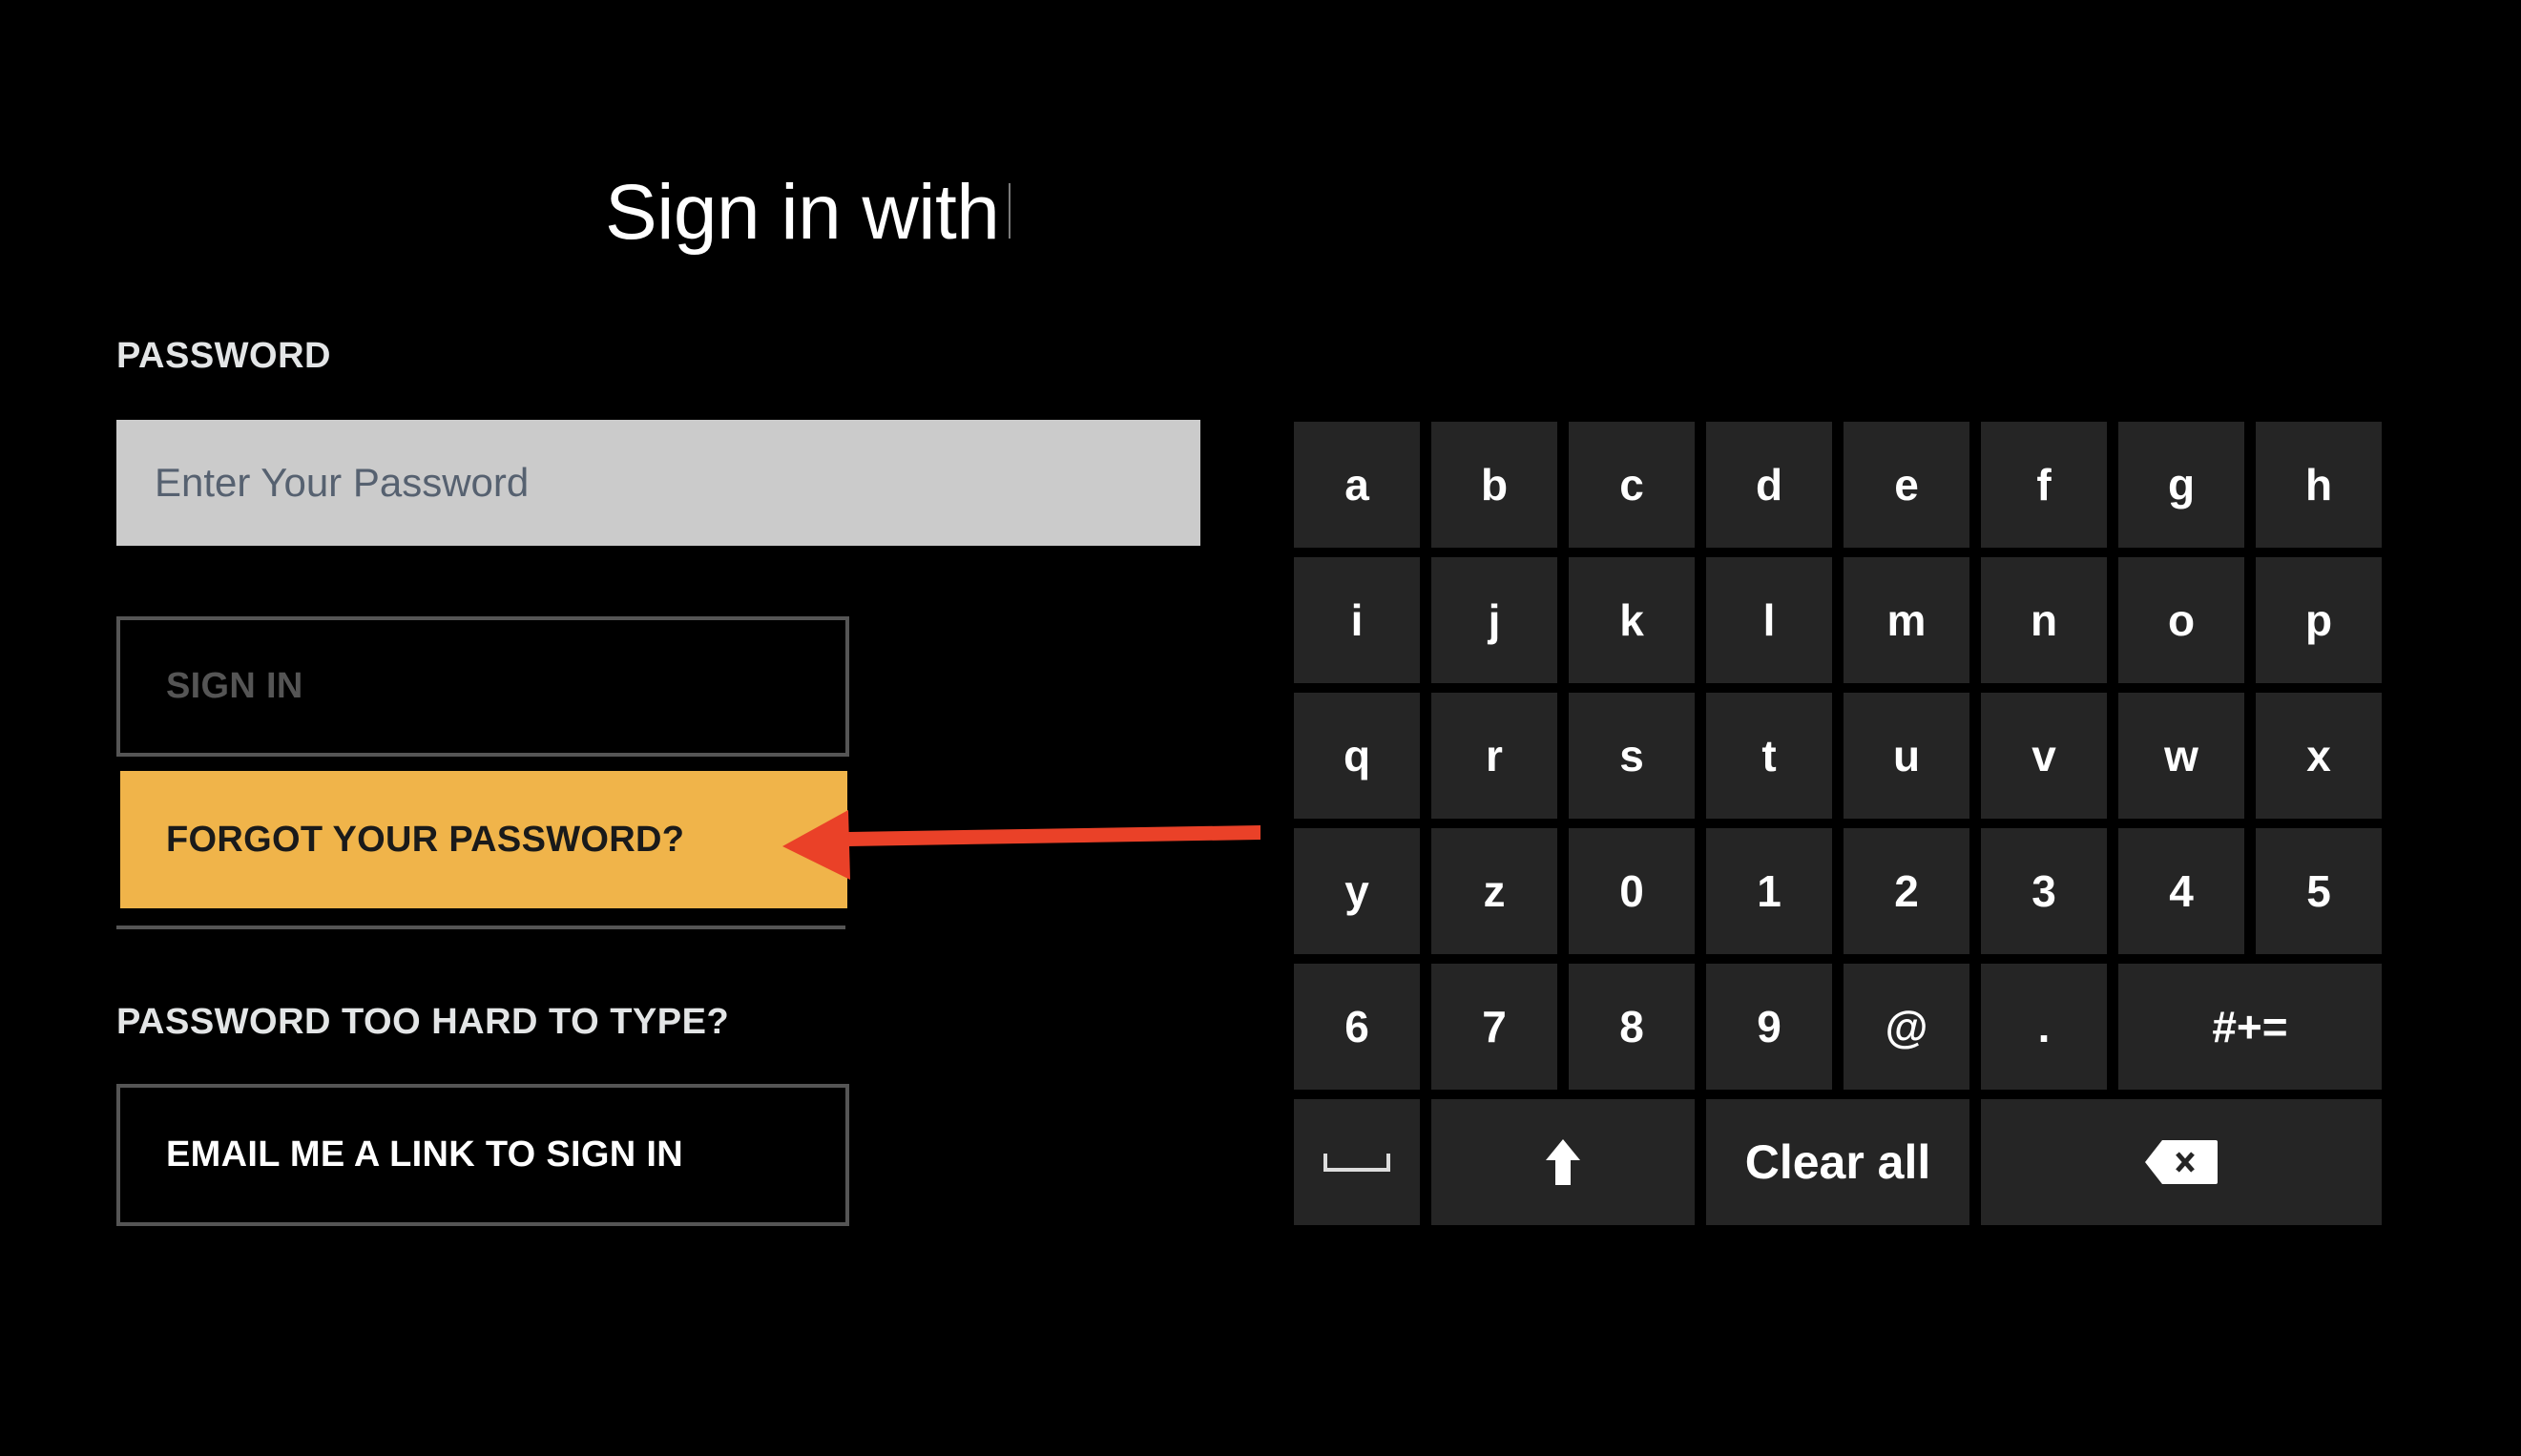 The width and height of the screenshot is (2521, 1456). I want to click on key-6: 6, so click(1357, 1027).